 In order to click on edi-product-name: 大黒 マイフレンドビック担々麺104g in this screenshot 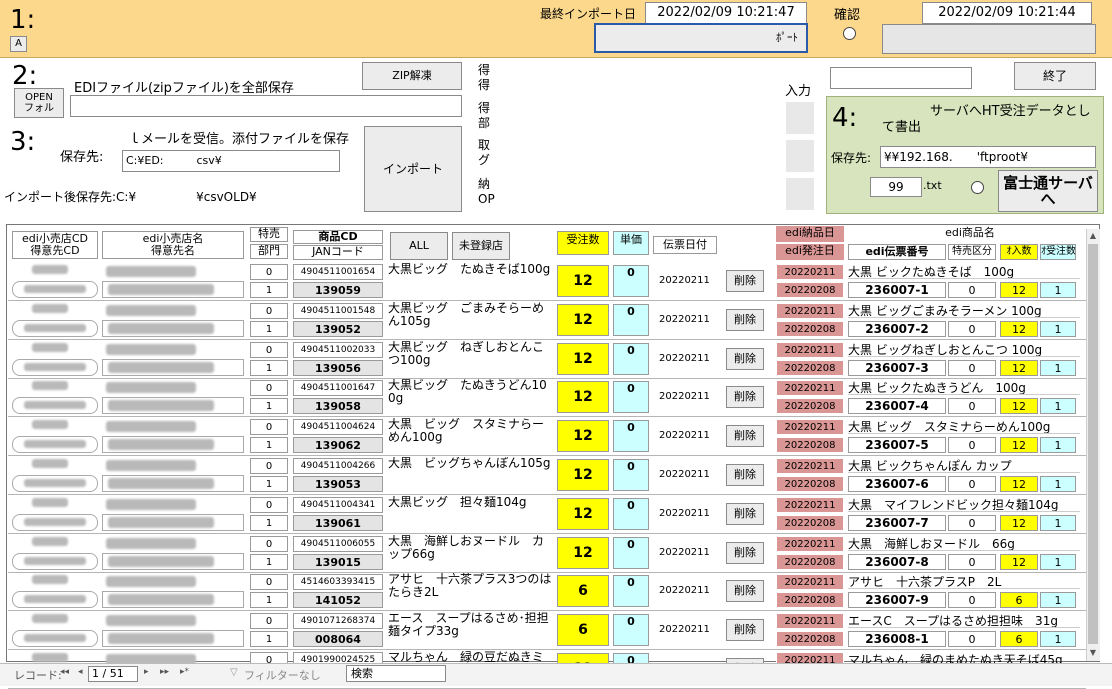, I will do `click(964, 504)`.